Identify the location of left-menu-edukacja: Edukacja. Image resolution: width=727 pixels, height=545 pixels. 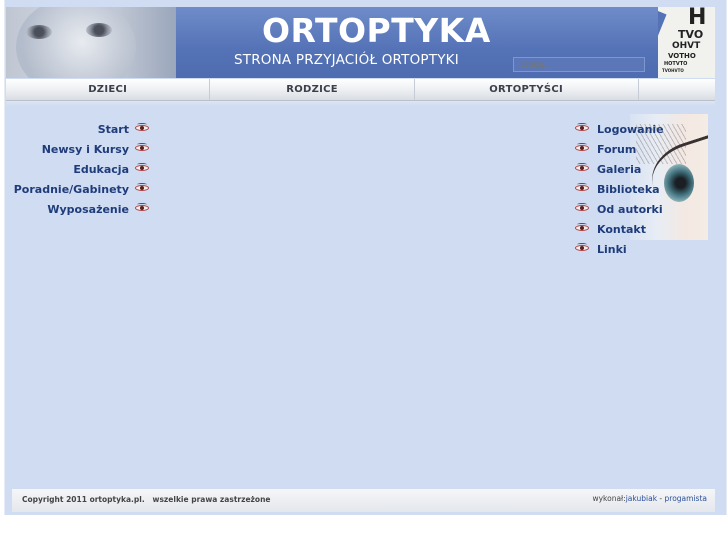
(101, 169).